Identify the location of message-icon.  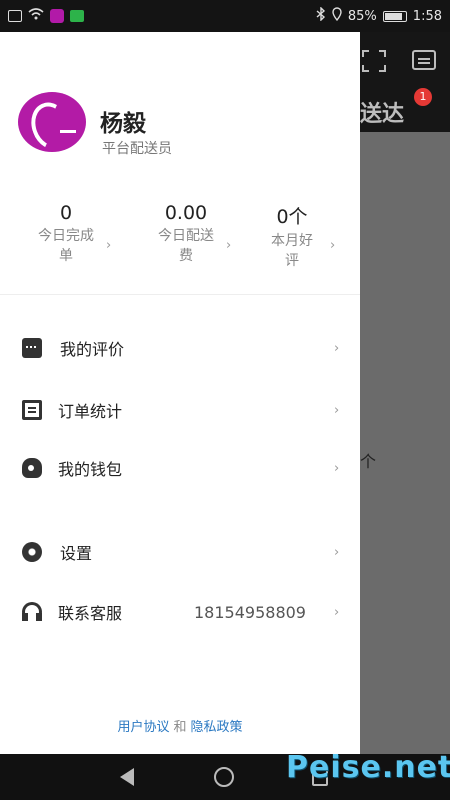
(424, 60).